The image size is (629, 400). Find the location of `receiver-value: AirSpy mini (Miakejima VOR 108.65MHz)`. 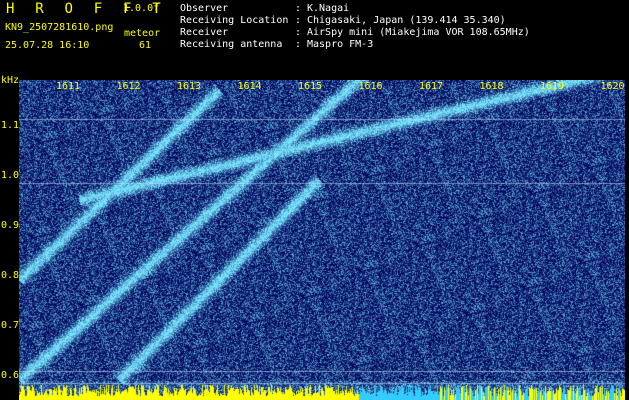

receiver-value: AirSpy mini (Miakejima VOR 108.65MHz) is located at coordinates (418, 32).